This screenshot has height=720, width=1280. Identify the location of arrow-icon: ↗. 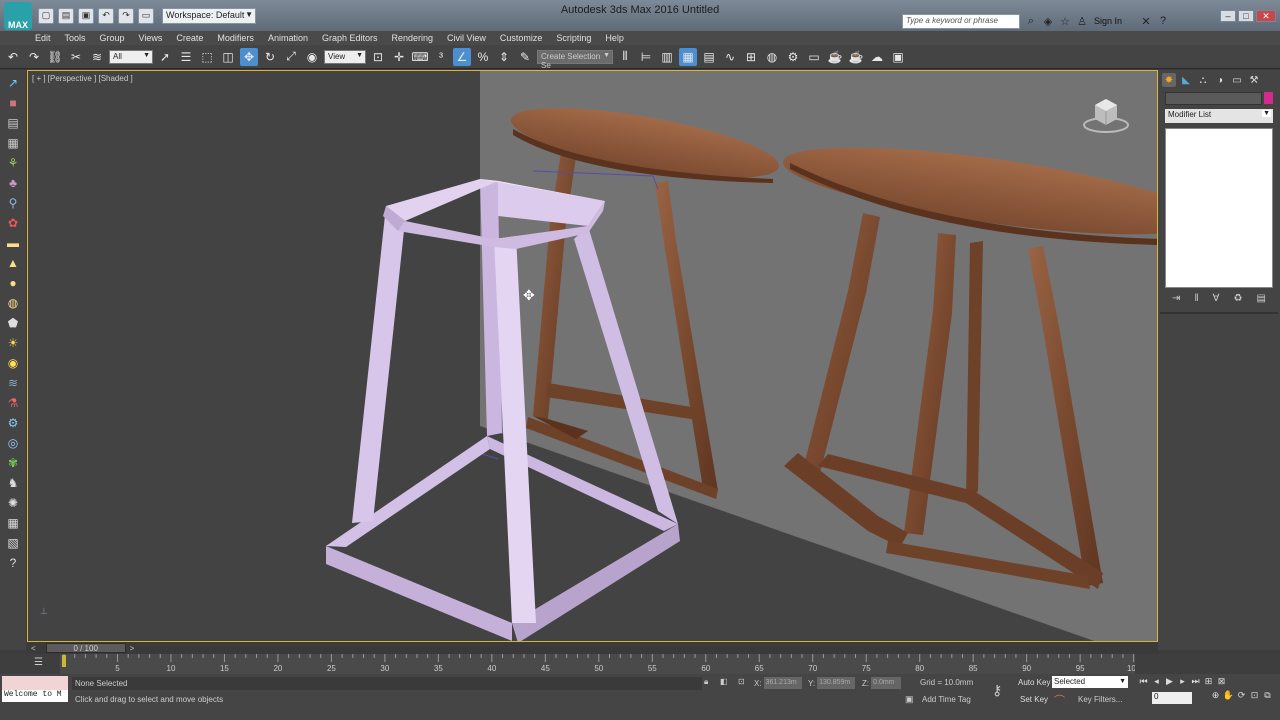
(13, 83).